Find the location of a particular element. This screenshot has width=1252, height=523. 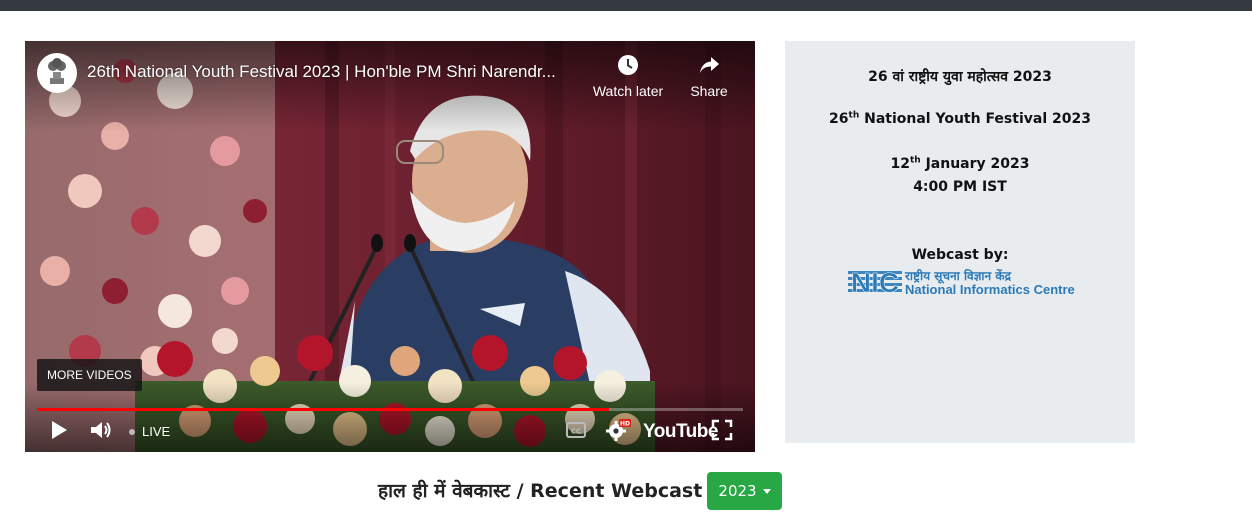

event-title-number: 26 is located at coordinates (839, 119).